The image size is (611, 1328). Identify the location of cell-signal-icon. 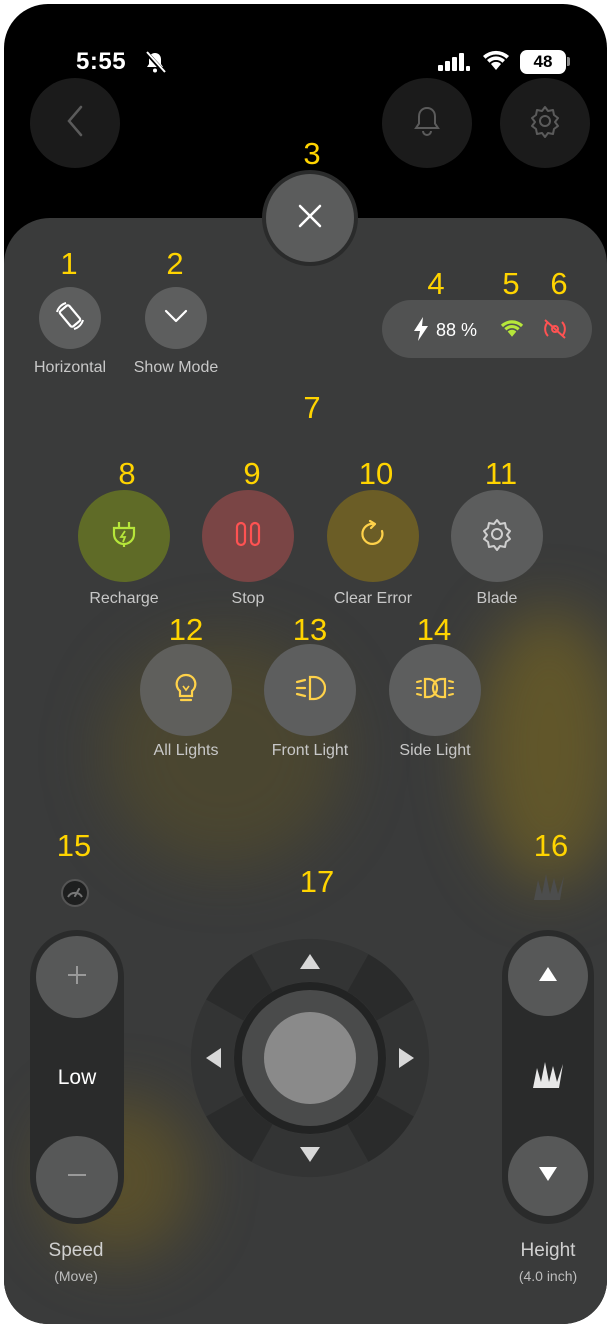
(454, 64).